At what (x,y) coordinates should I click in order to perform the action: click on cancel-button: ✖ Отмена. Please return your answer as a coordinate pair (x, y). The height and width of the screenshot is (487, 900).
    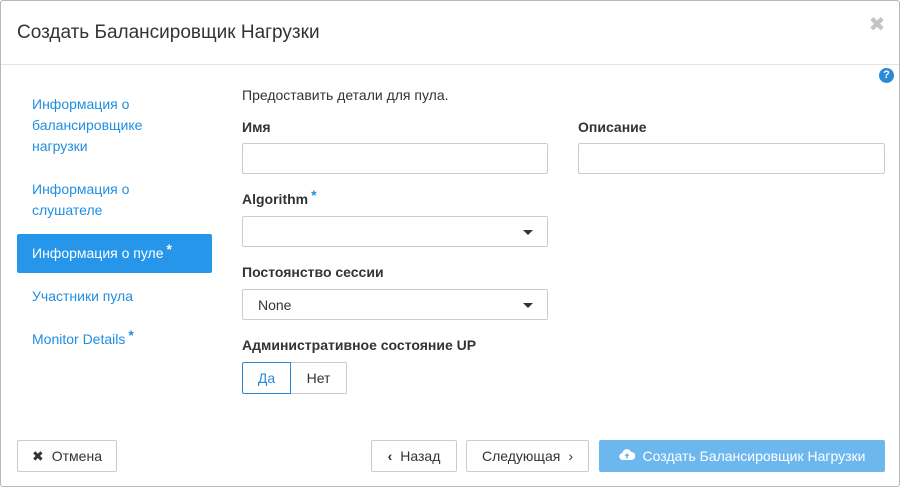
    Looking at the image, I should click on (67, 456).